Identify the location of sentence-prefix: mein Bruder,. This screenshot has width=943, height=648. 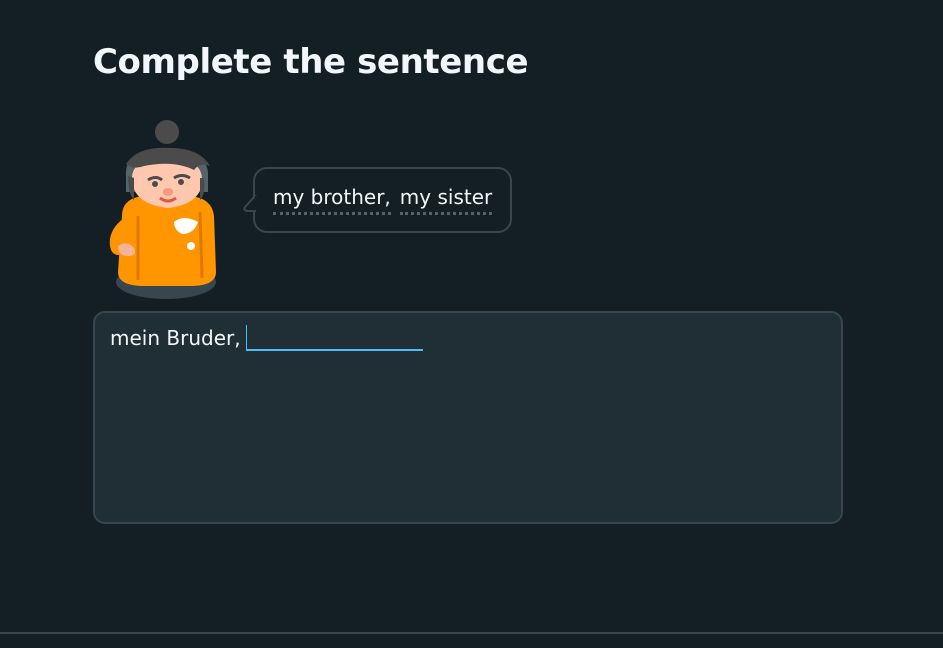
(175, 338).